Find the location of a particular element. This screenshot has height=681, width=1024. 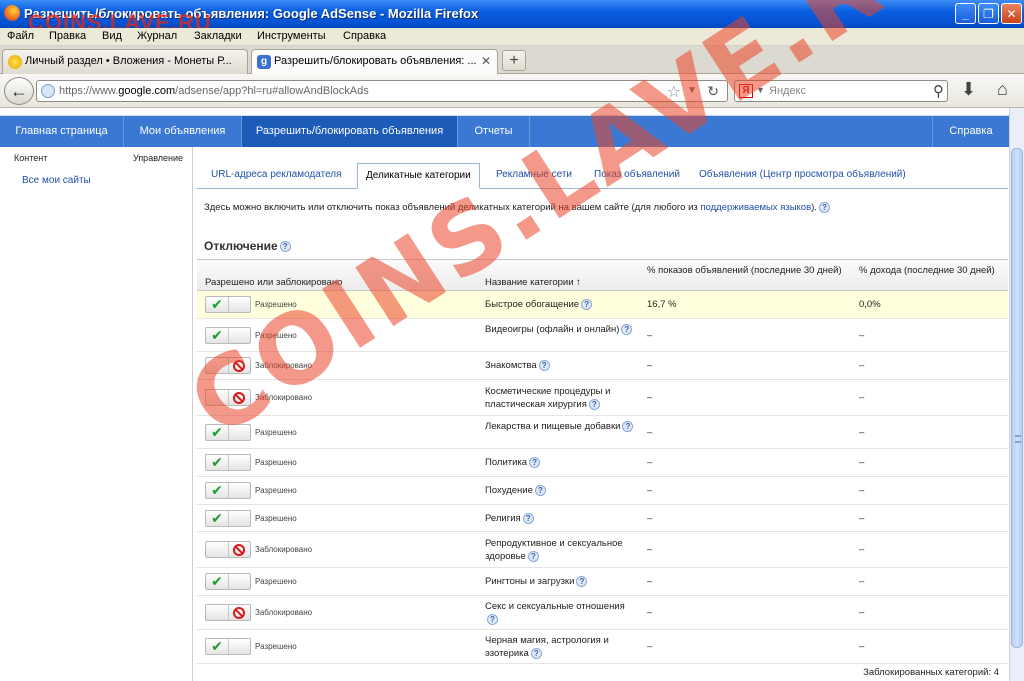

menu-view: Вид is located at coordinates (112, 36).